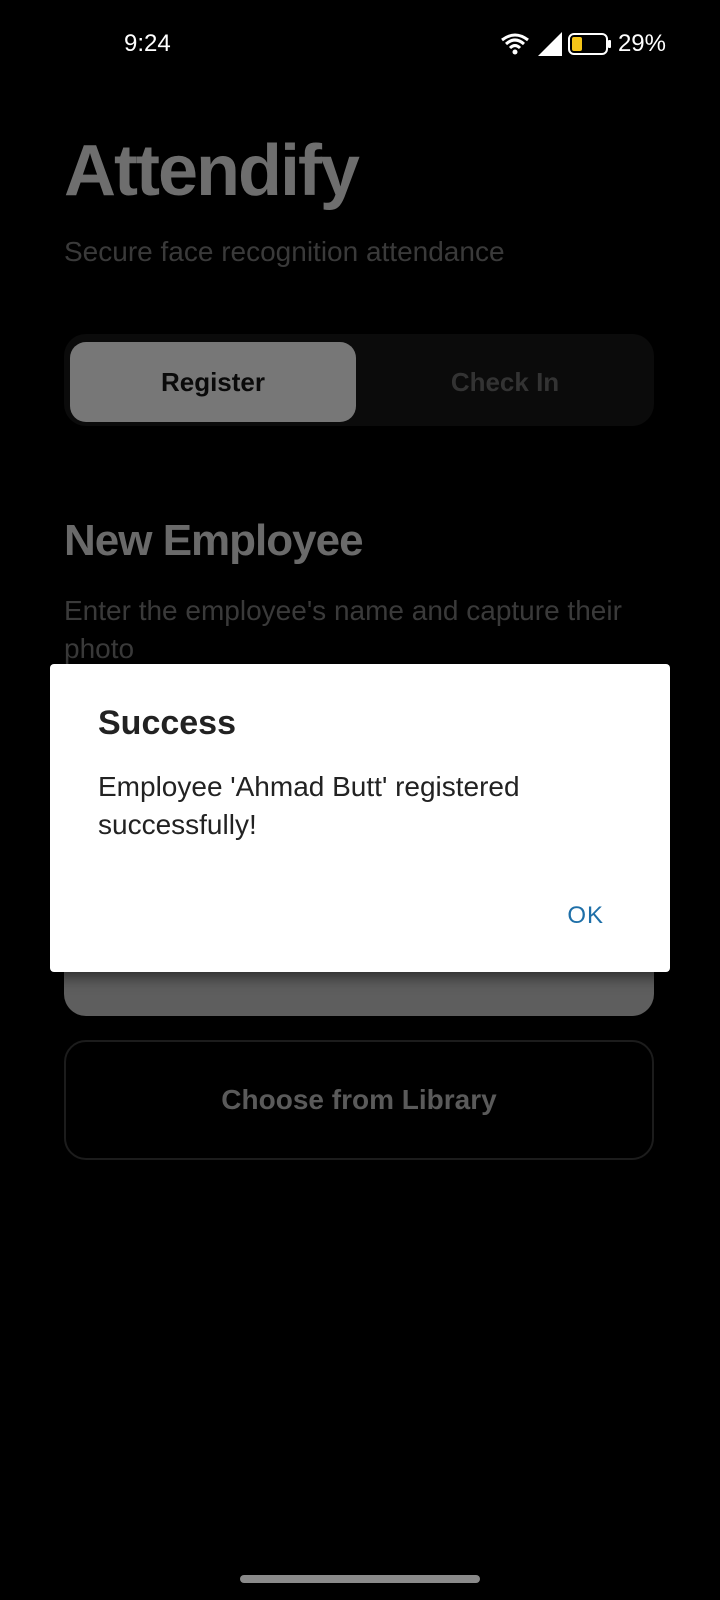  Describe the element at coordinates (589, 44) in the screenshot. I see `battery-icon` at that location.